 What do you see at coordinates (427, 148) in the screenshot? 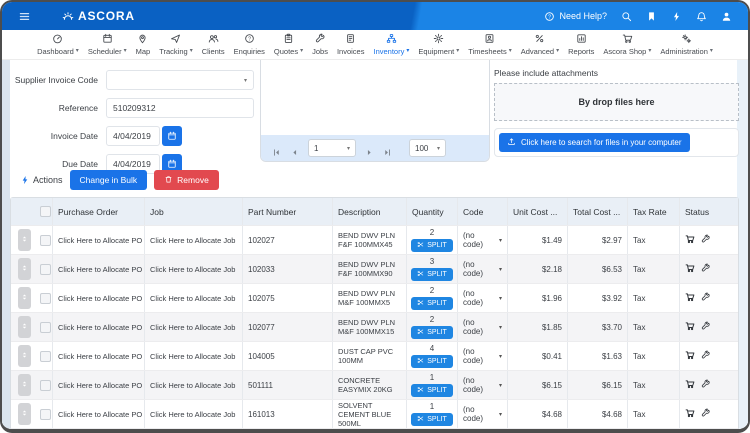
I see `page-size-select: 100 ▾` at bounding box center [427, 148].